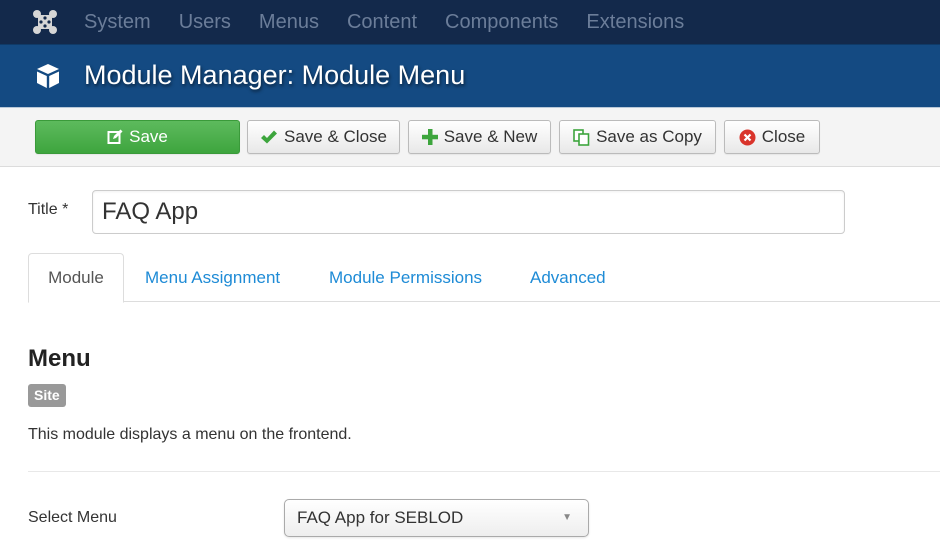 This screenshot has height=560, width=940. I want to click on save-and-new-button: Save & New, so click(479, 137).